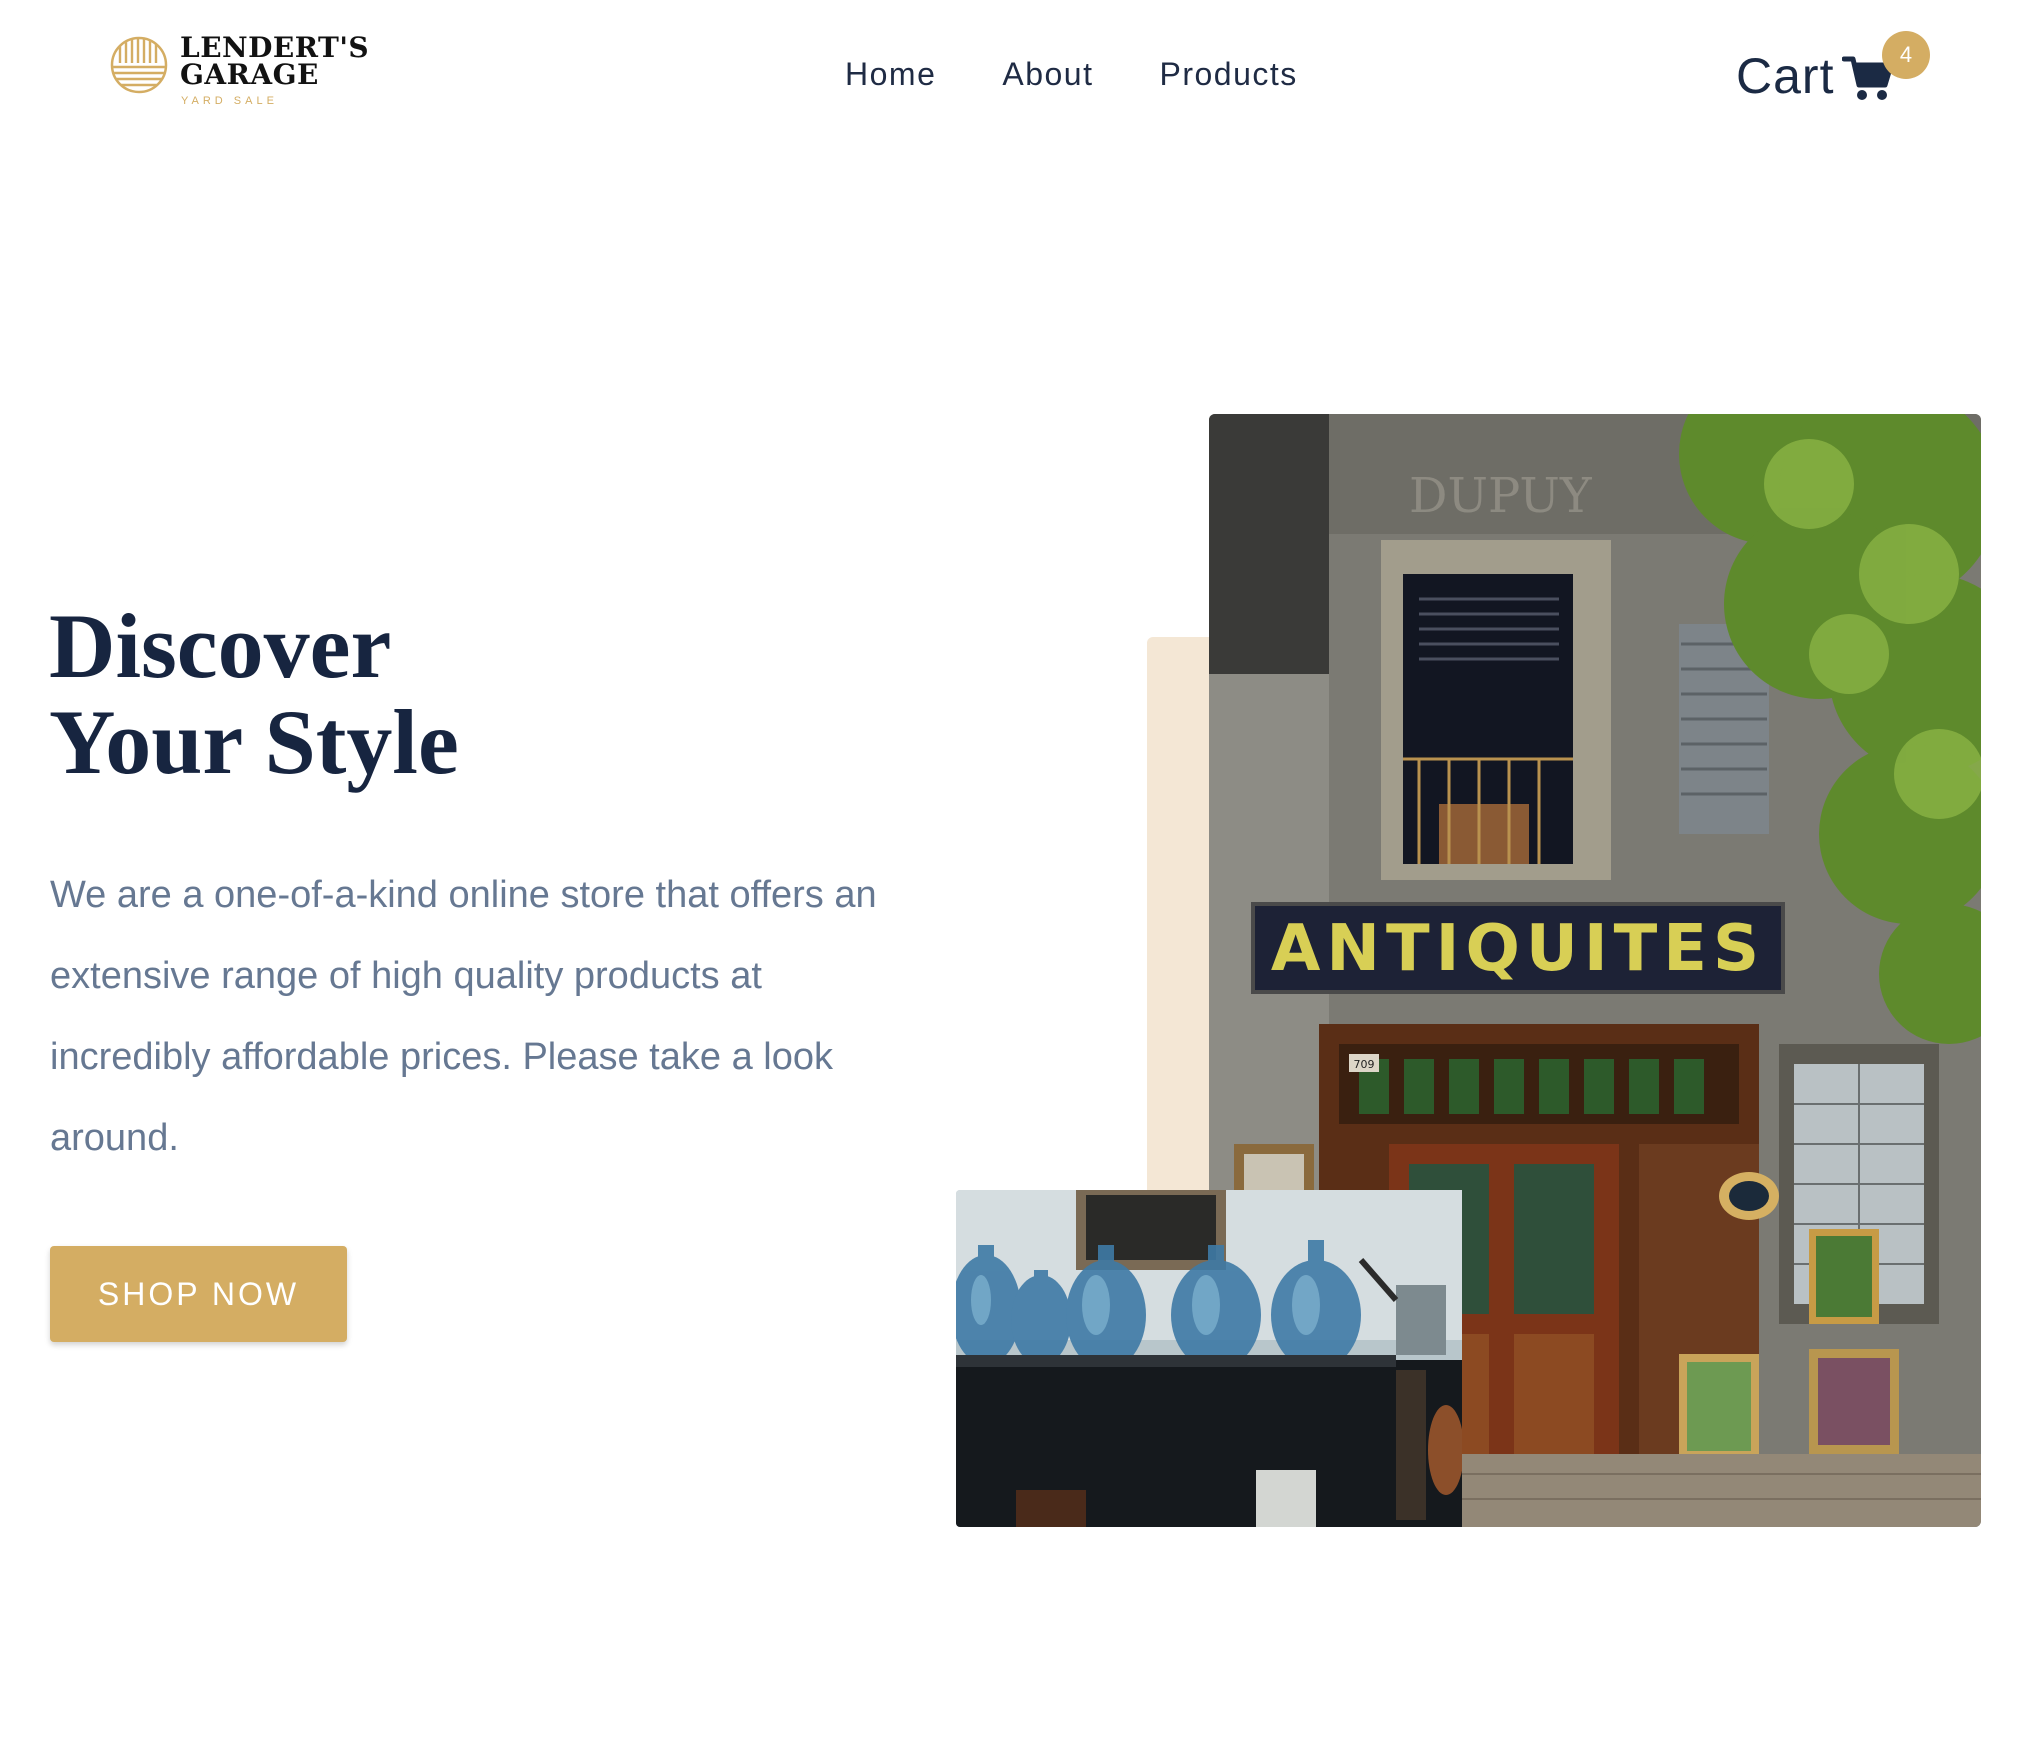 The width and height of the screenshot is (2042, 1756). Describe the element at coordinates (890, 74) in the screenshot. I see `nav-home-link: Home` at that location.